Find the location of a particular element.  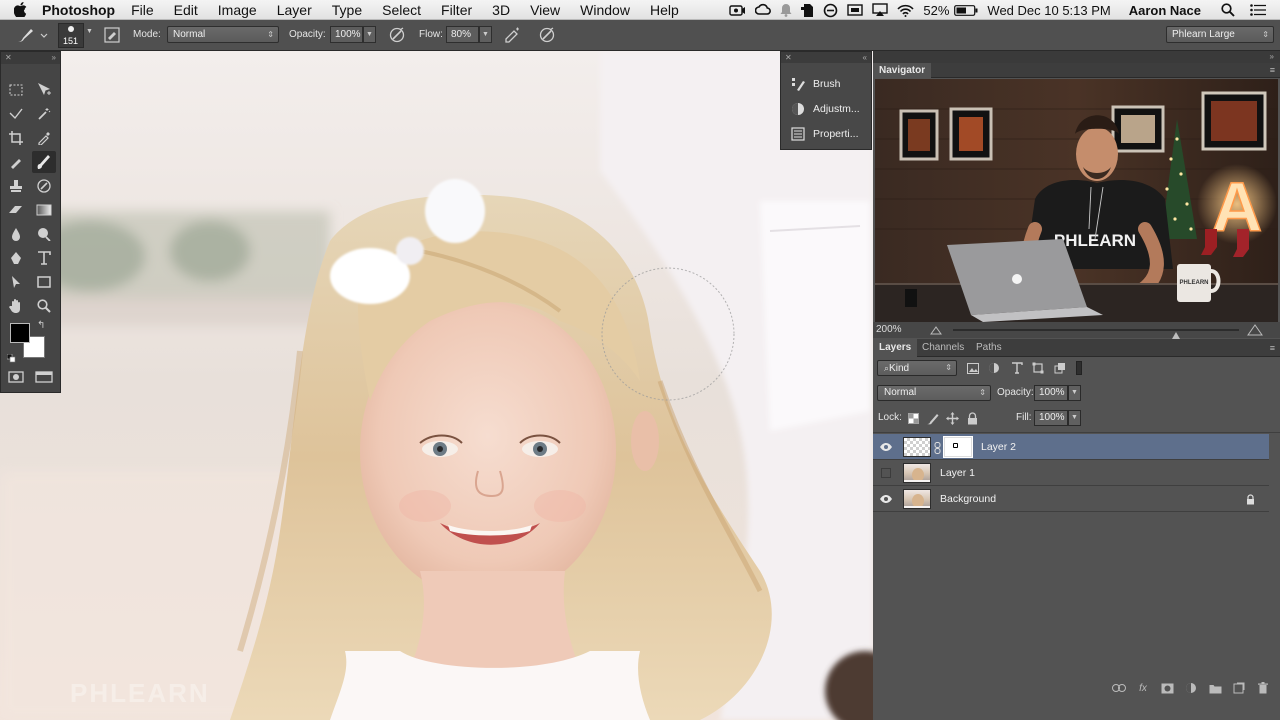

panel-menu-icon: ≡ is located at coordinates (1272, 348).